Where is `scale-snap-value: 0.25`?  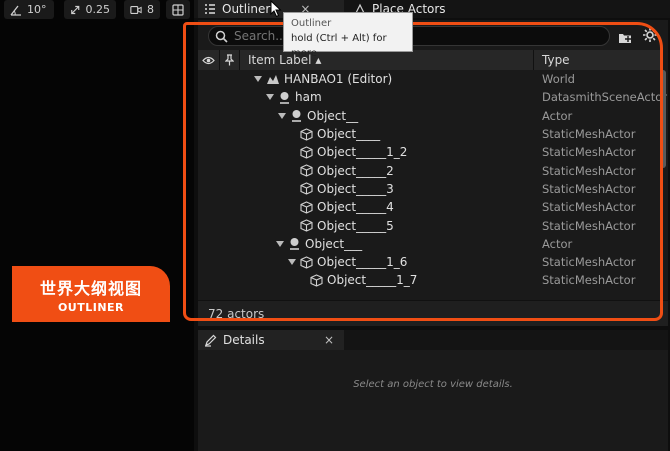
scale-snap-value: 0.25 is located at coordinates (98, 9).